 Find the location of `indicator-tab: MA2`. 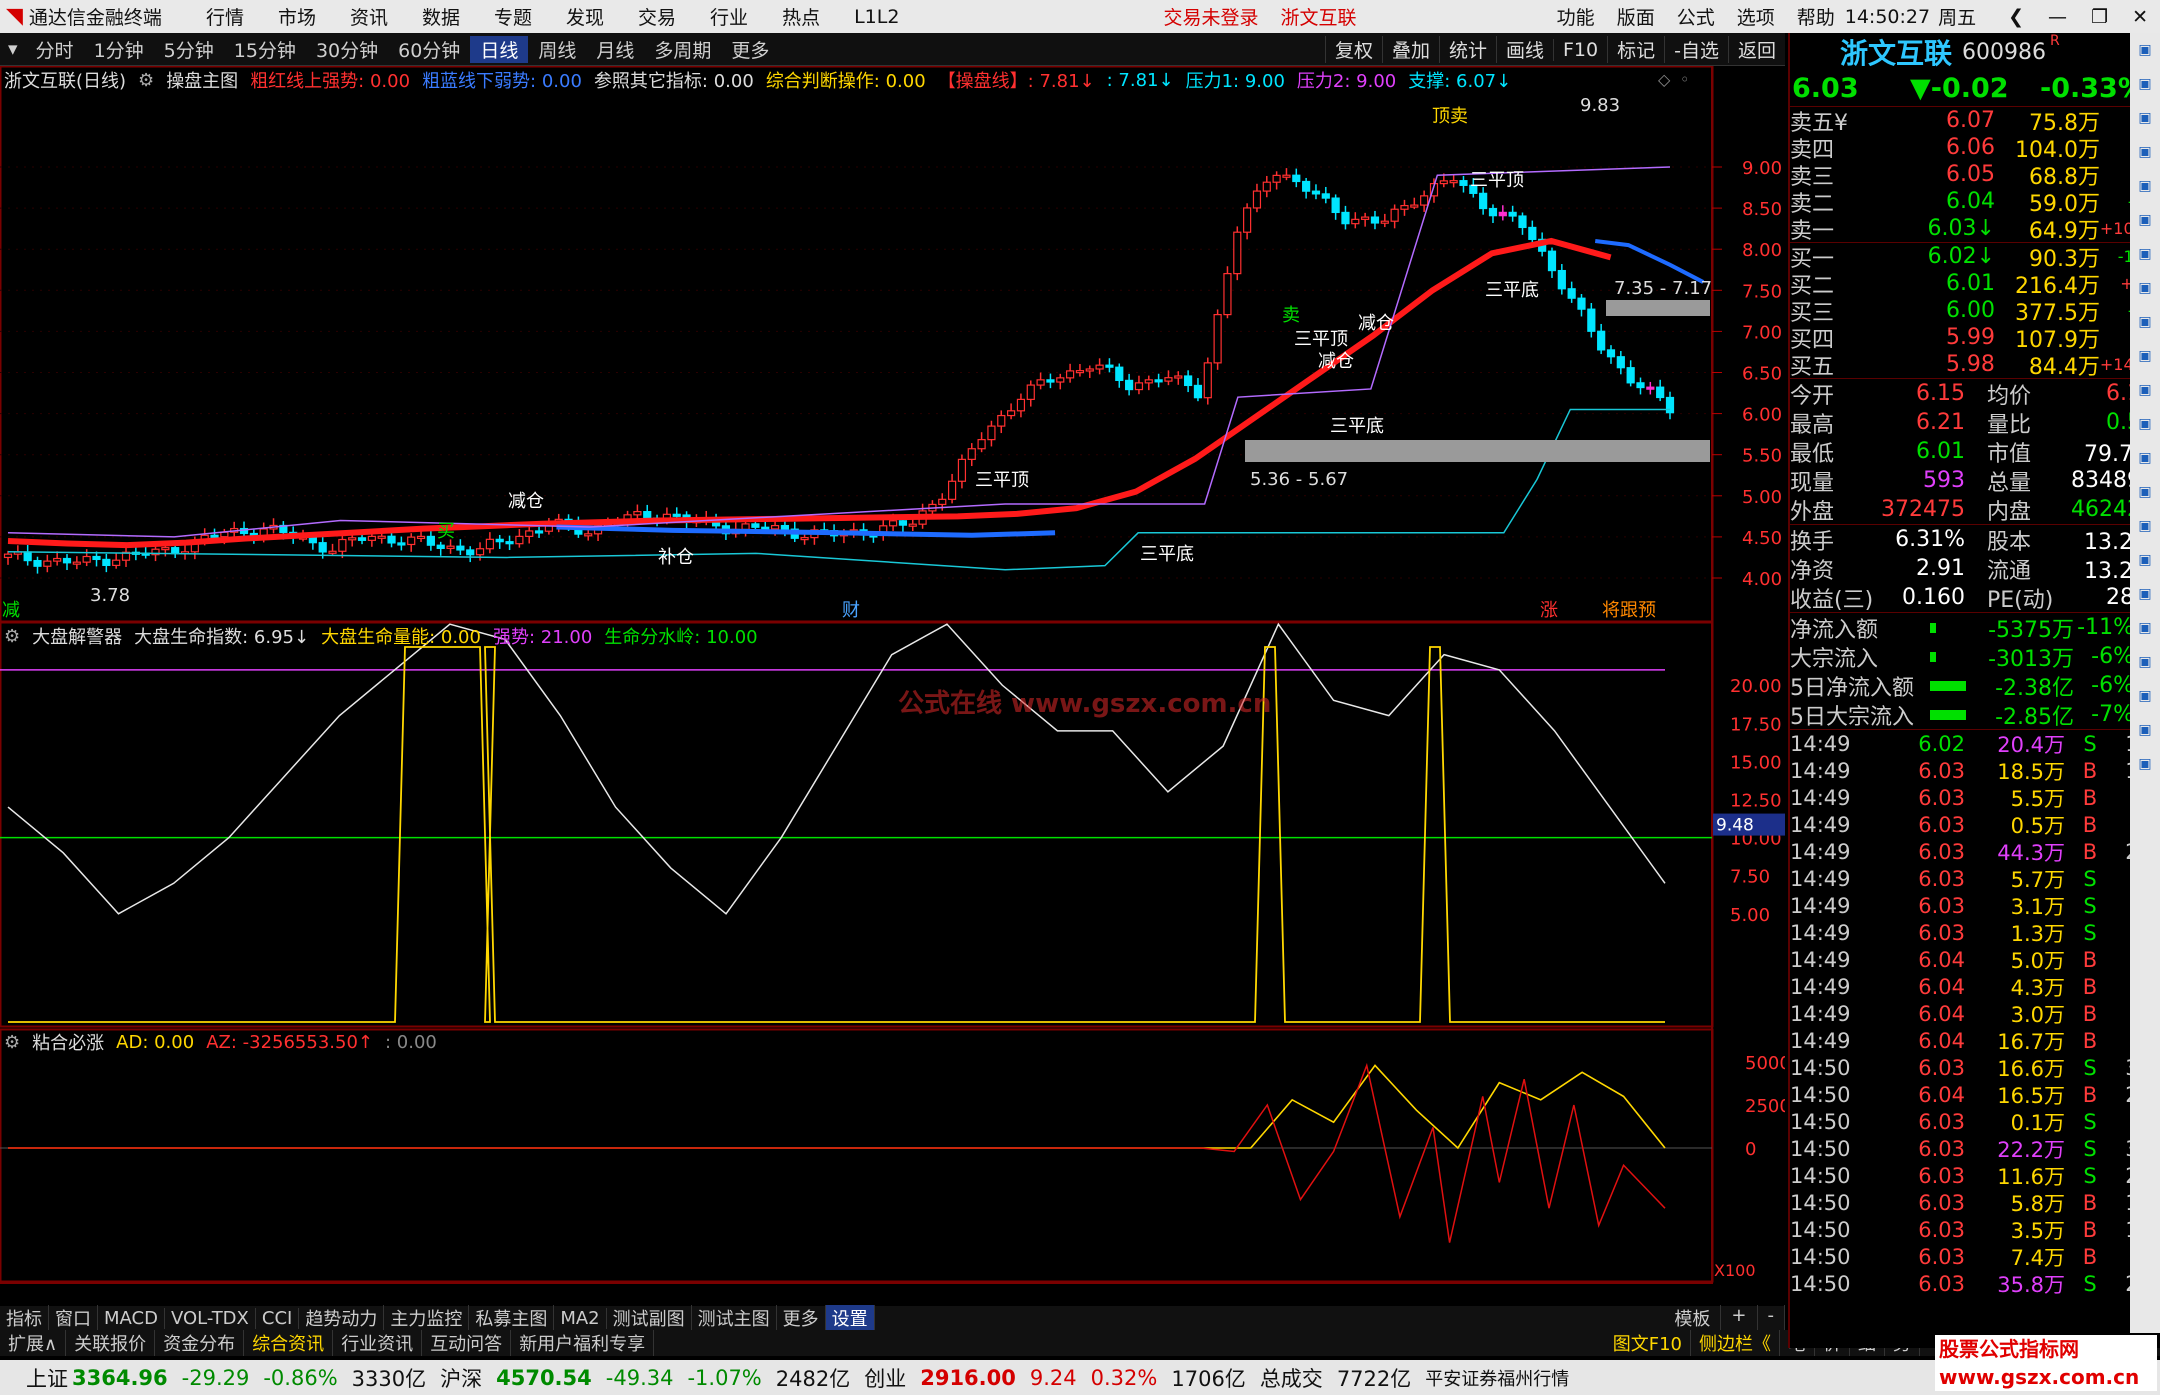

indicator-tab: MA2 is located at coordinates (580, 1318).